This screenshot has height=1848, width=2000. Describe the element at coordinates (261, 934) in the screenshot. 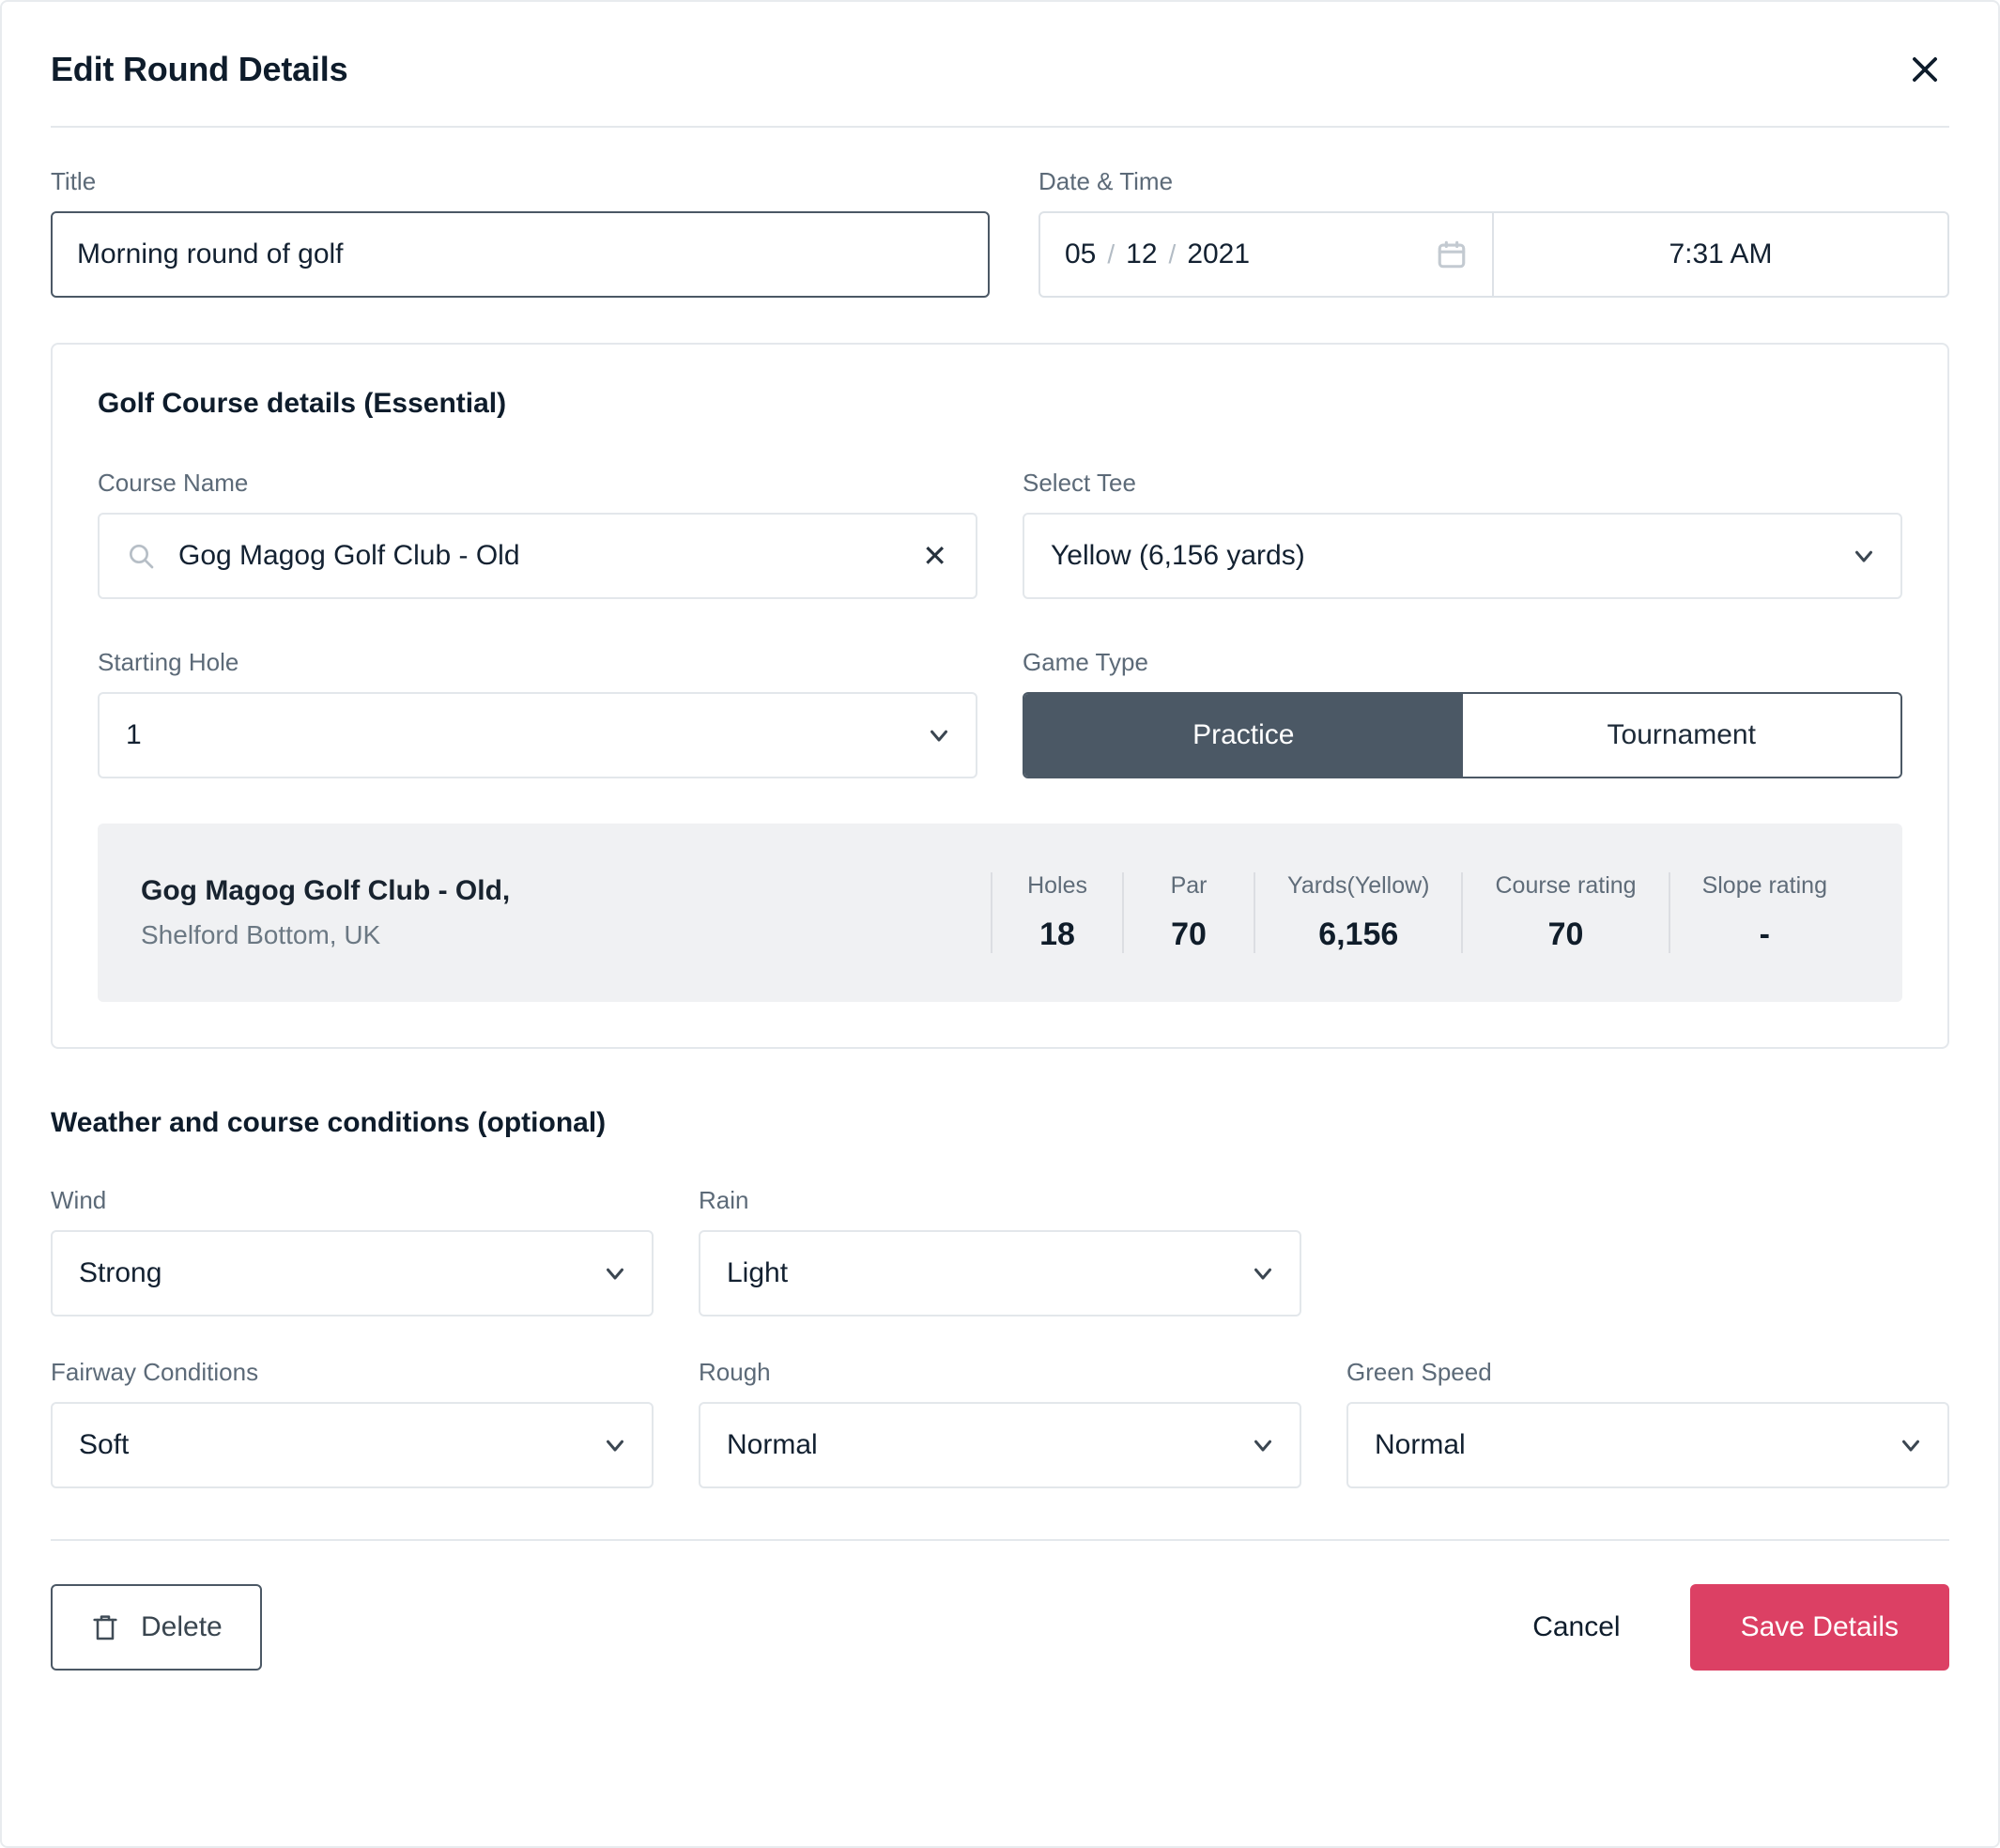

I see `course-summary-line2: Shelford Bottom, UK` at that location.